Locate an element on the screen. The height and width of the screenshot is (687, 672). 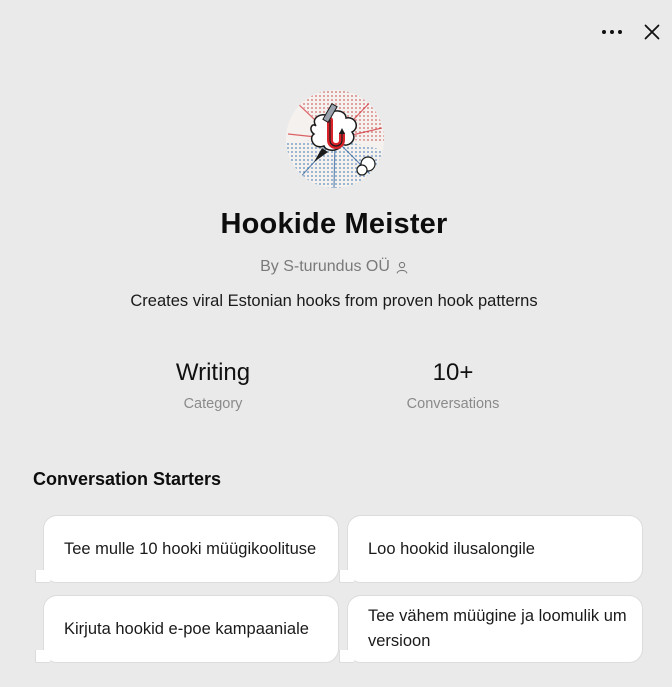
conversation-starter: Tee mulle 10 hooki müügikoolituse is located at coordinates (187, 549).